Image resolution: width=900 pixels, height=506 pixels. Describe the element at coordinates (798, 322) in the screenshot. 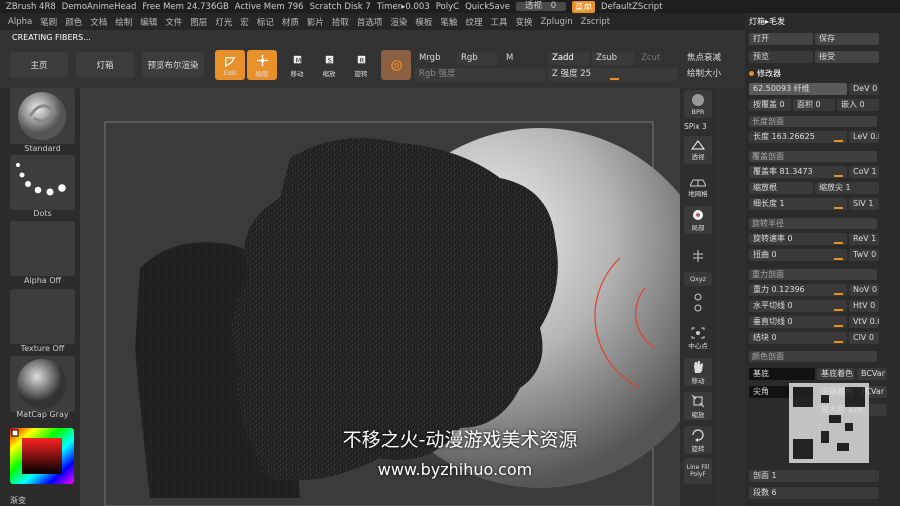

I see `vertical-tangent-slider: 垂直切线 0` at that location.